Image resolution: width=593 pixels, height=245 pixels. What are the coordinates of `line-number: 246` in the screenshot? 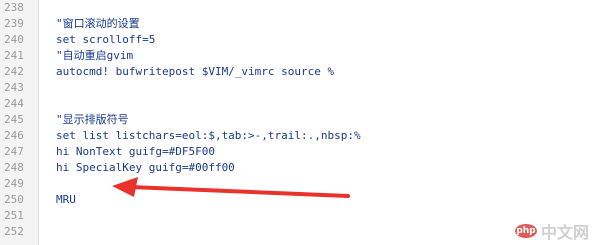 It's located at (14, 135).